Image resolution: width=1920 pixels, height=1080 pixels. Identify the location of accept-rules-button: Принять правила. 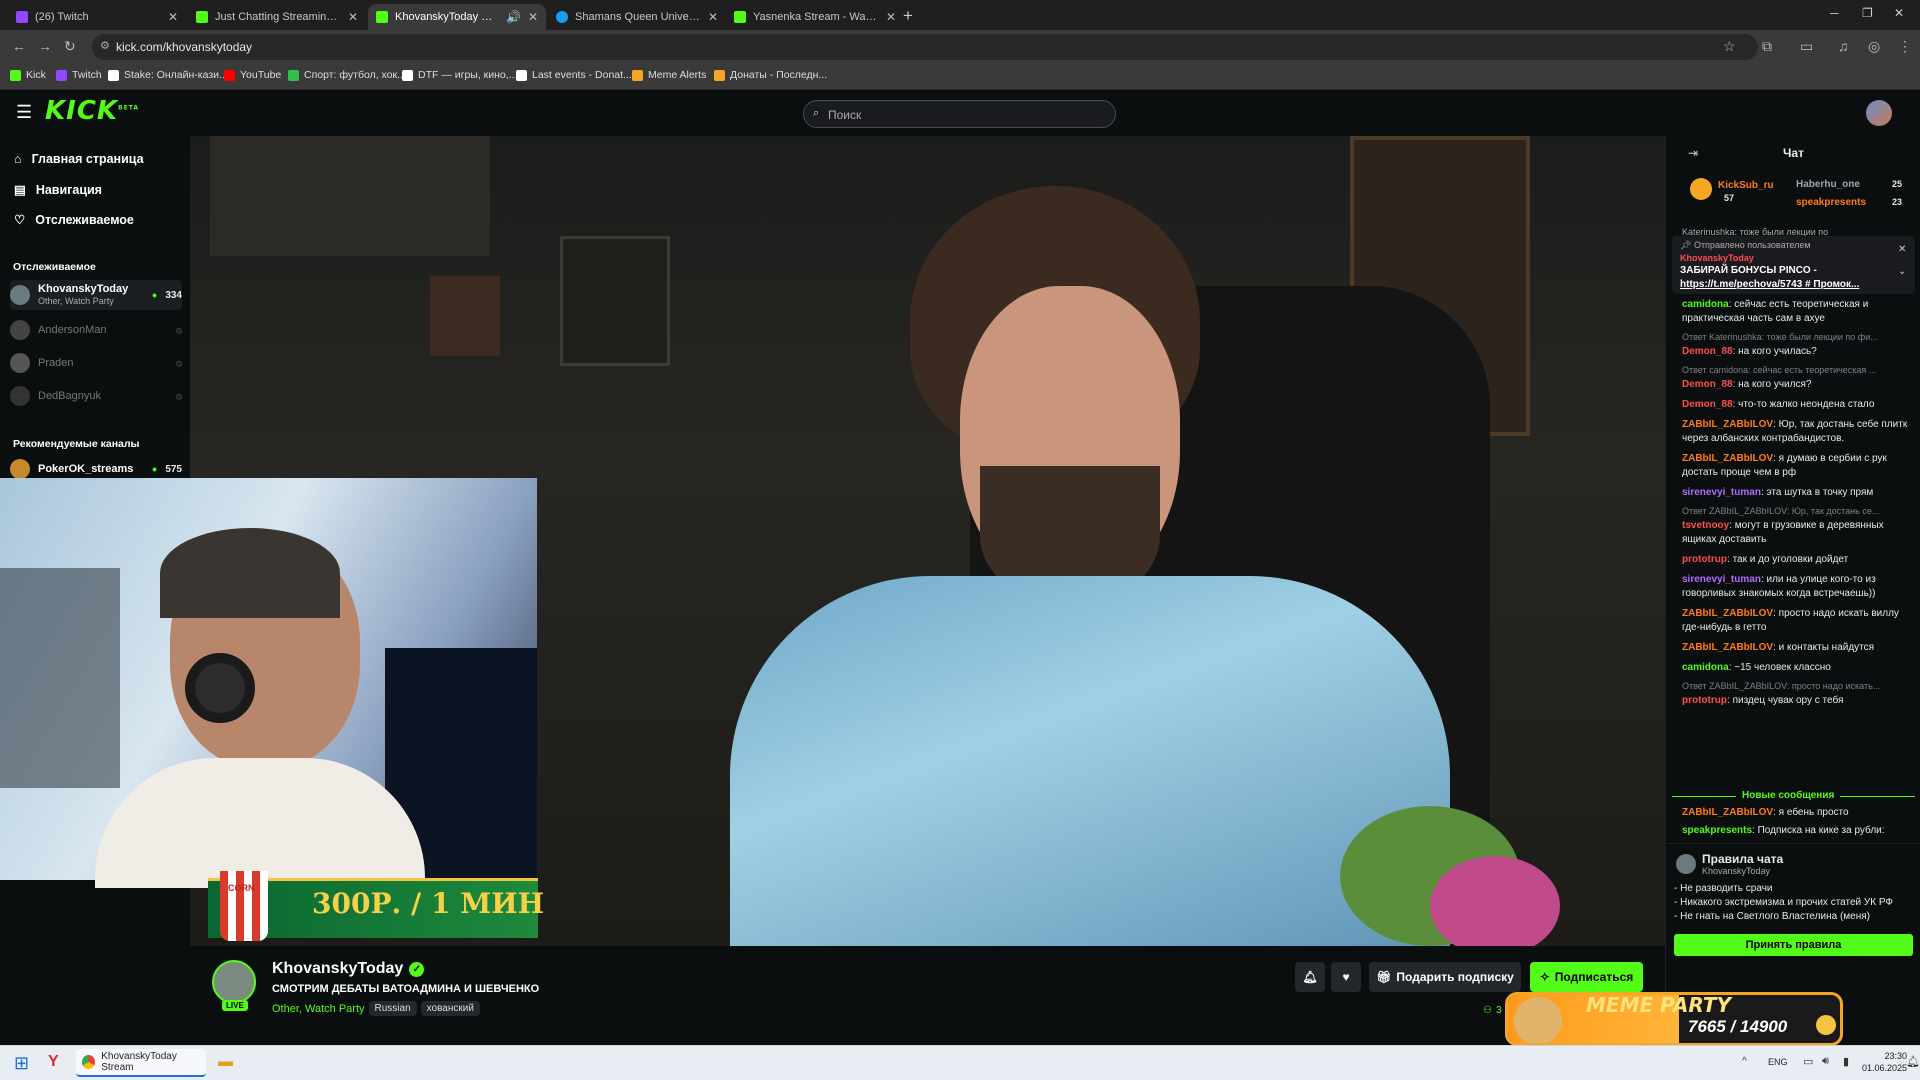
(1793, 945).